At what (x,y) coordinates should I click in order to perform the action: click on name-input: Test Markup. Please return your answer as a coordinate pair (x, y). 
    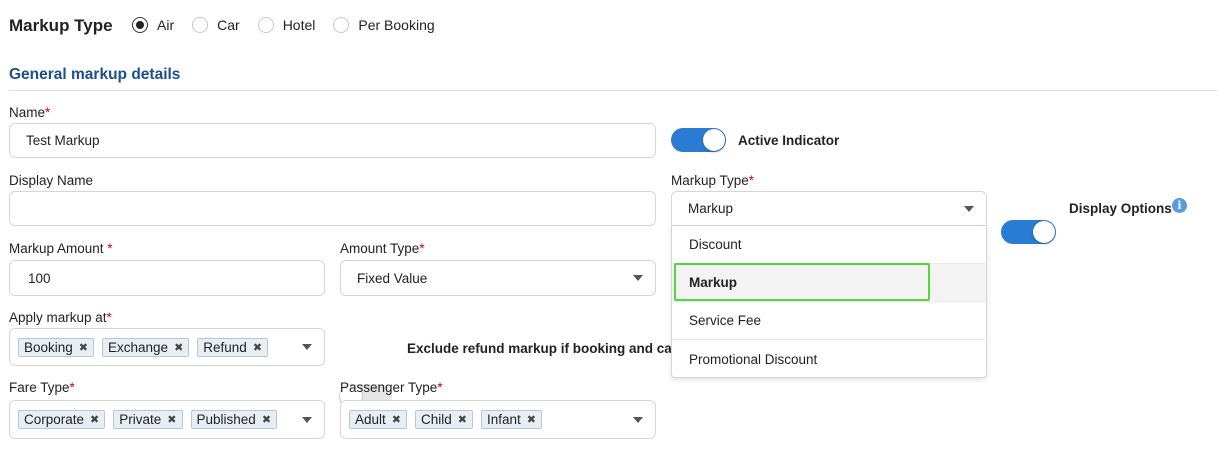
    Looking at the image, I should click on (332, 140).